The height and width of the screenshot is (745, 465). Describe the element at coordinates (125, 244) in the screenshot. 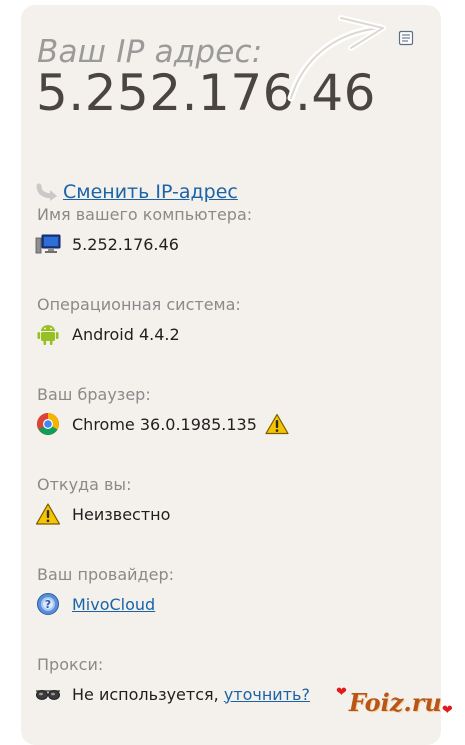

I see `computer-name-value: 5.252.176.46` at that location.